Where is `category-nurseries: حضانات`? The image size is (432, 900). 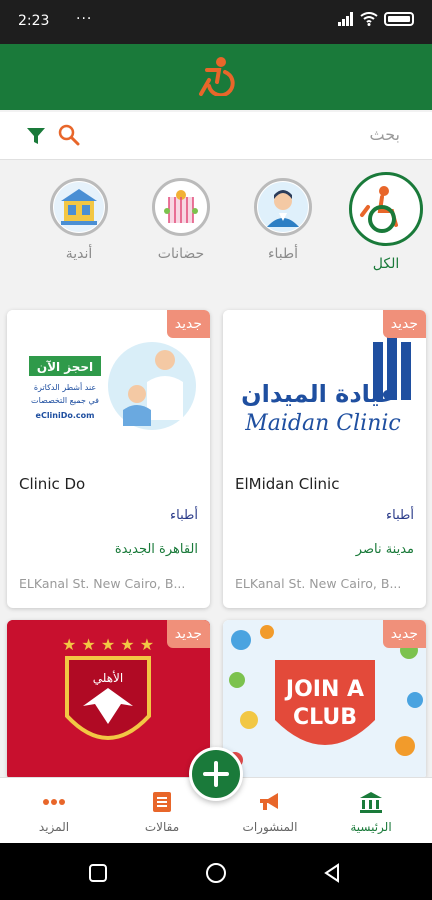
category-nurseries: حضانات is located at coordinates (181, 220).